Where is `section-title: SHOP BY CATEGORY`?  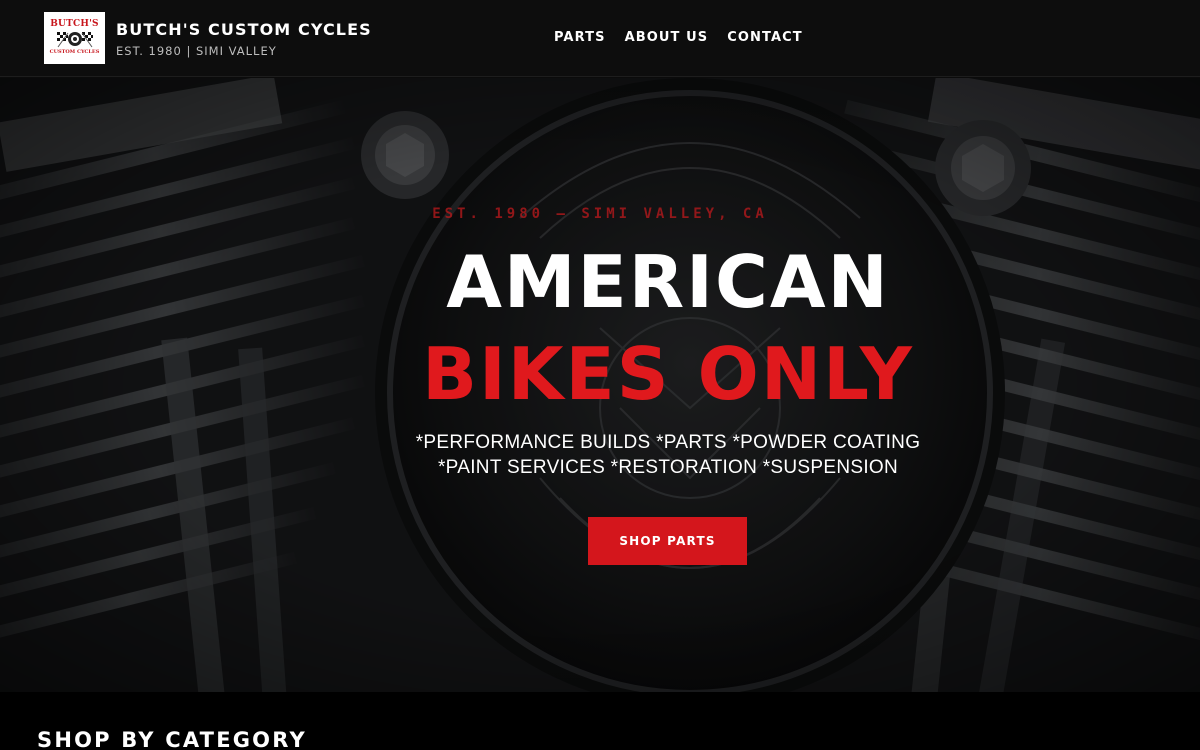
section-title: SHOP BY CATEGORY is located at coordinates (172, 739).